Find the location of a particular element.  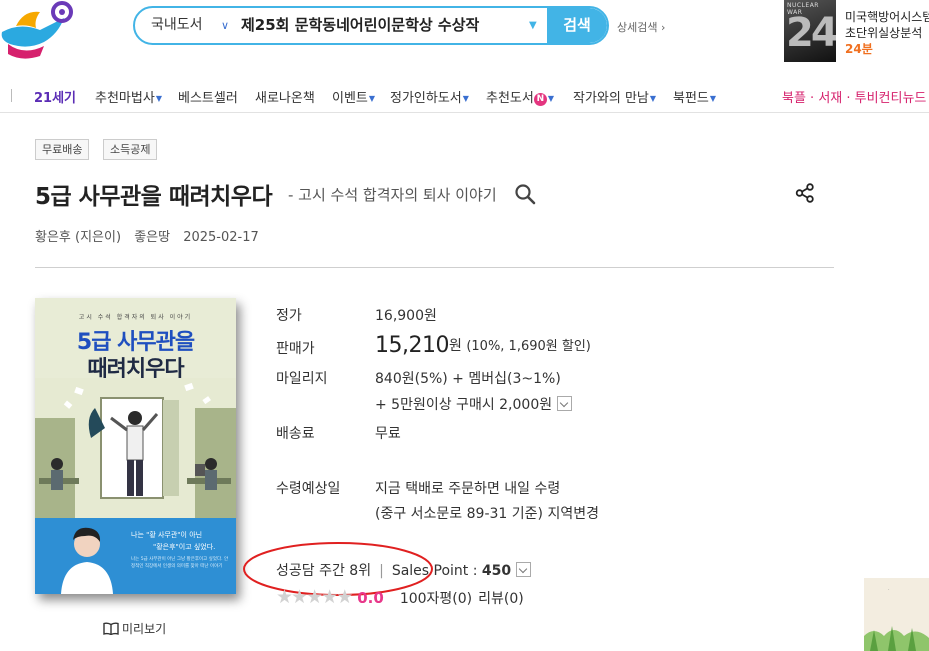

cover-quote-line1: 나는 "황 사무관"이 아닌 is located at coordinates (167, 535).